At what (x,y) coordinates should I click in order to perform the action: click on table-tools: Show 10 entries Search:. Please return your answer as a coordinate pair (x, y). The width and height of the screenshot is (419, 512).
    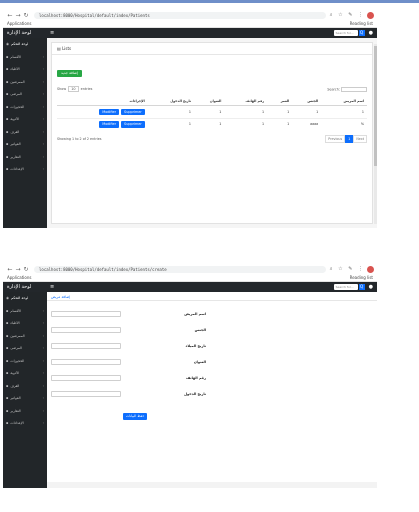
    Looking at the image, I should click on (212, 89).